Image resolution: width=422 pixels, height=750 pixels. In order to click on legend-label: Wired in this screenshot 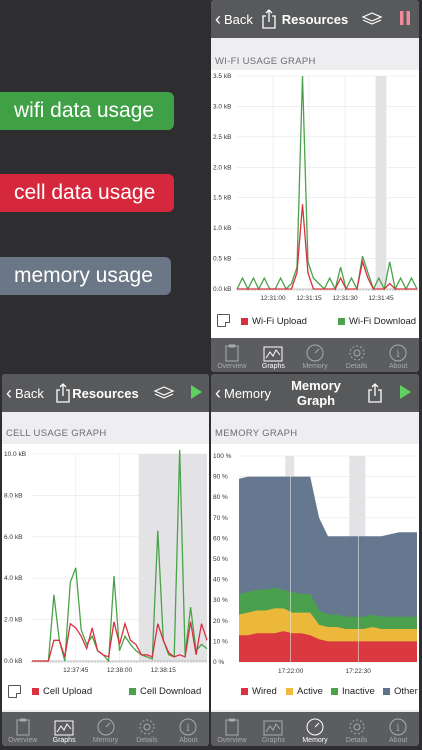, I will do `click(264, 691)`.